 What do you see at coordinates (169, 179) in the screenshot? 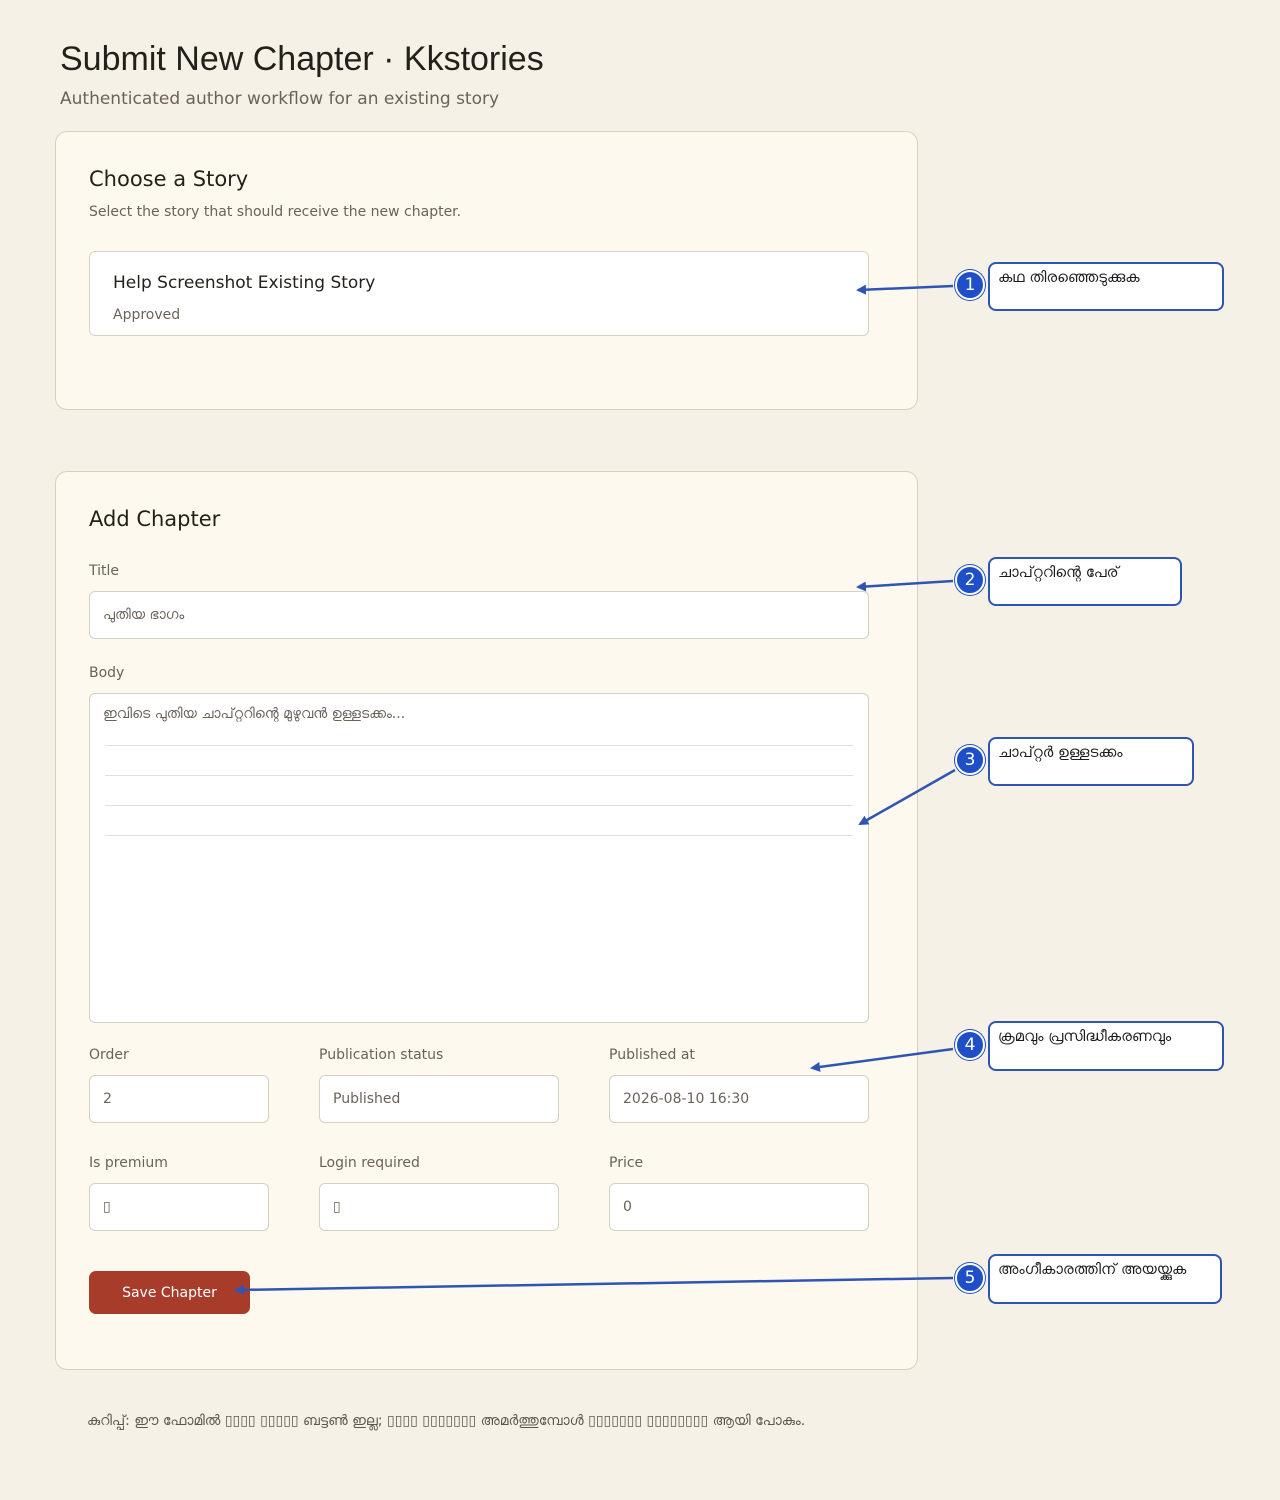
I see `choose-story-heading: Choose a Story` at bounding box center [169, 179].